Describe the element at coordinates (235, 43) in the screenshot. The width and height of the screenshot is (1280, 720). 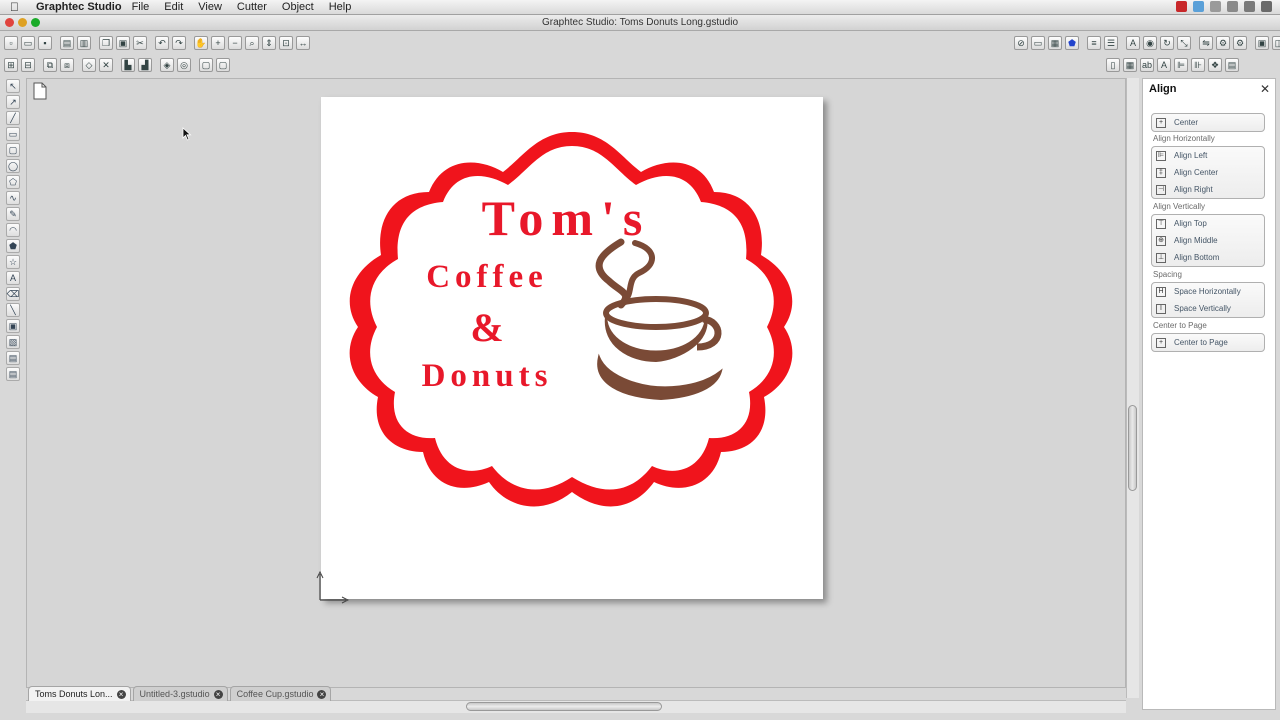
I see `zoom-out-icon: −` at that location.